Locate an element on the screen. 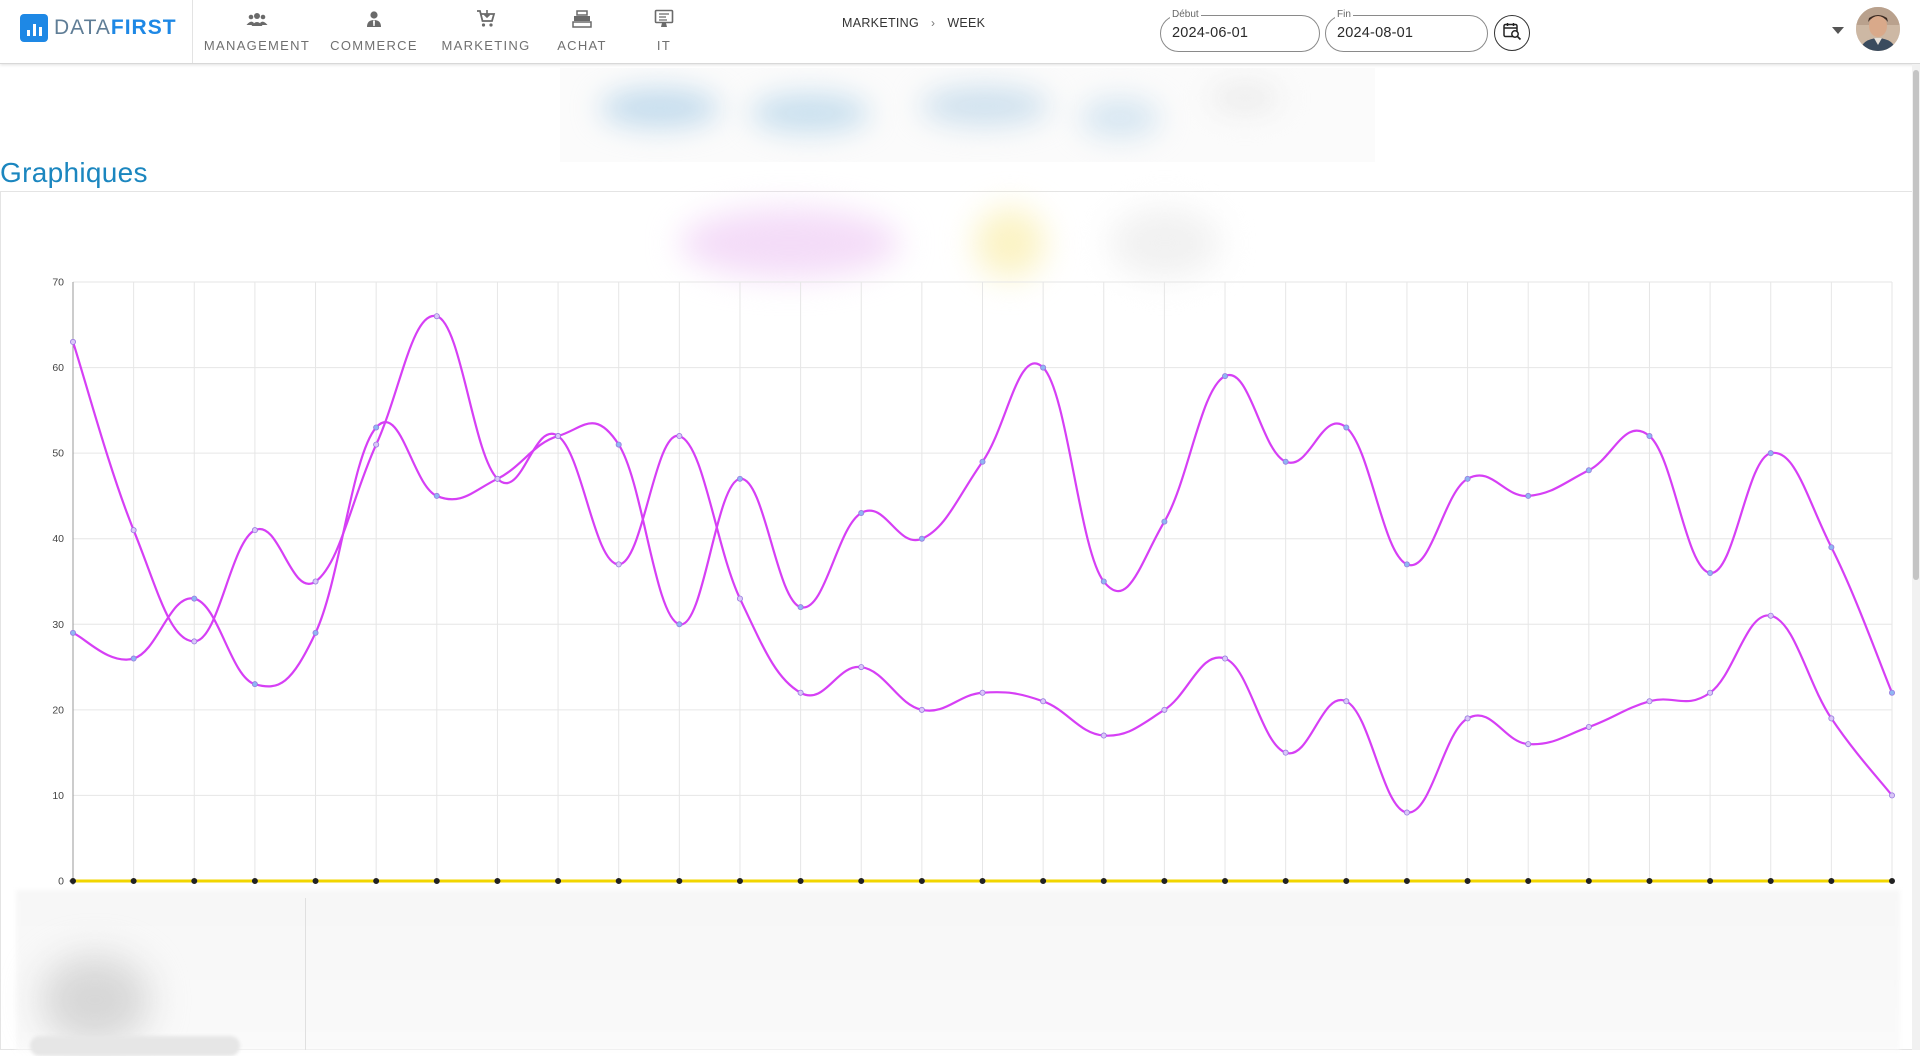  y-tick-label: 10 is located at coordinates (58, 796).